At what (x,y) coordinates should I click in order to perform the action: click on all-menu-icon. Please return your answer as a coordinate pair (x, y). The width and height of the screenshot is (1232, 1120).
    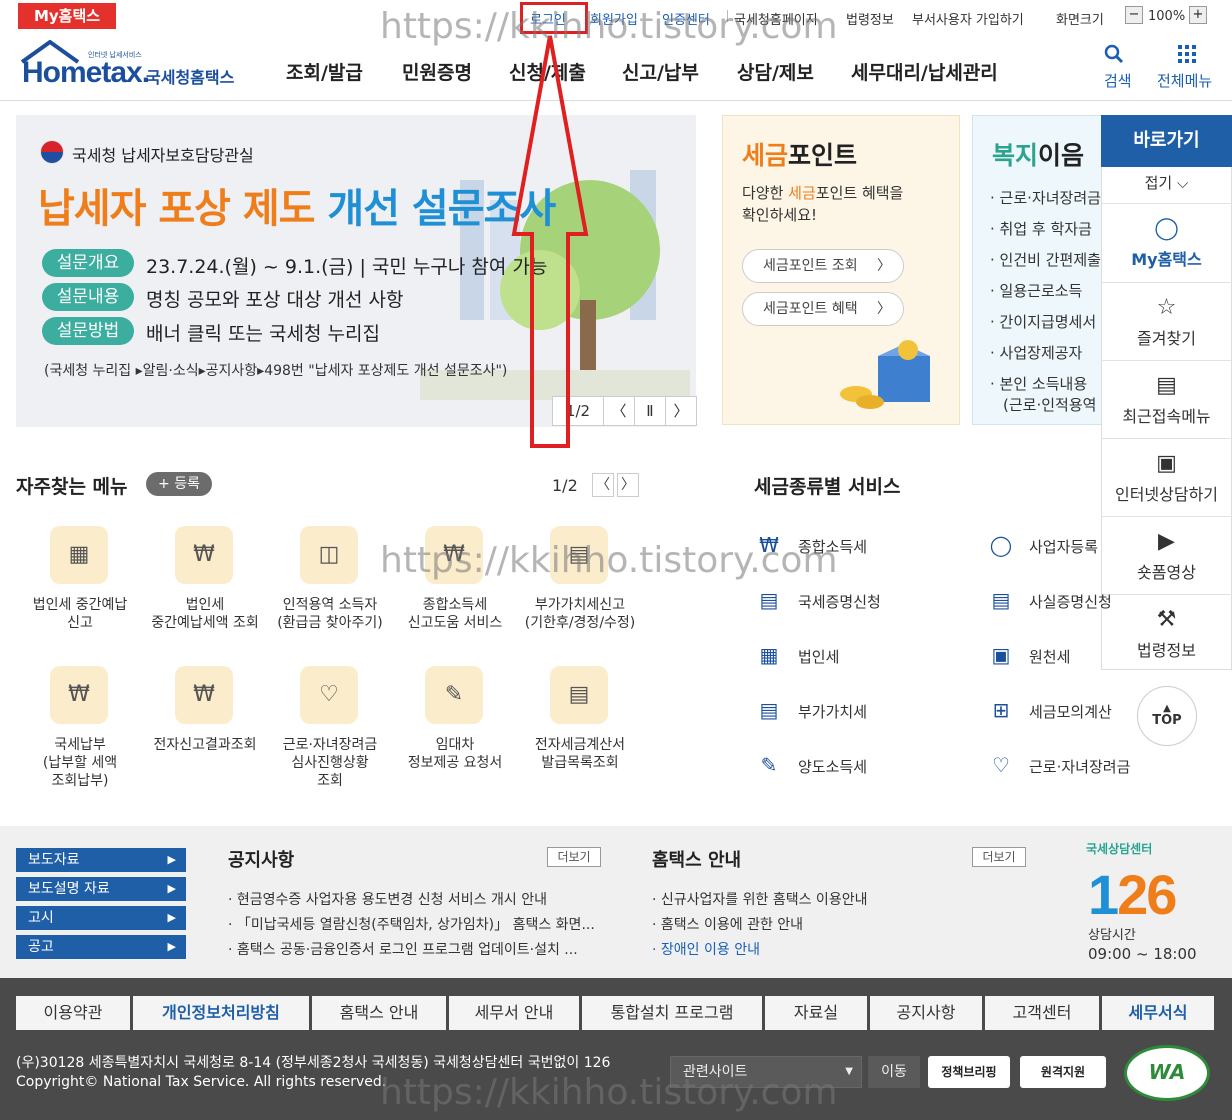
    Looking at the image, I should click on (1187, 54).